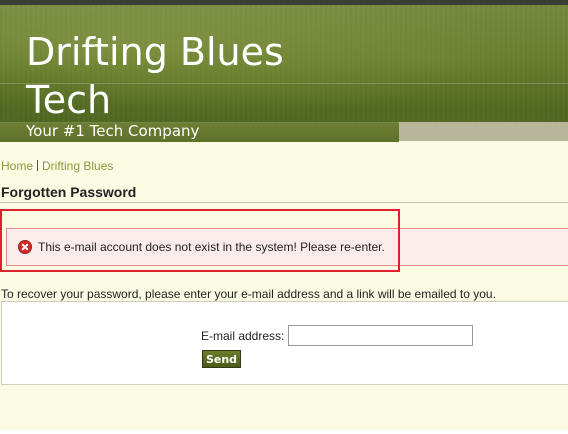  What do you see at coordinates (284, 432) in the screenshot?
I see `footer-strip` at bounding box center [284, 432].